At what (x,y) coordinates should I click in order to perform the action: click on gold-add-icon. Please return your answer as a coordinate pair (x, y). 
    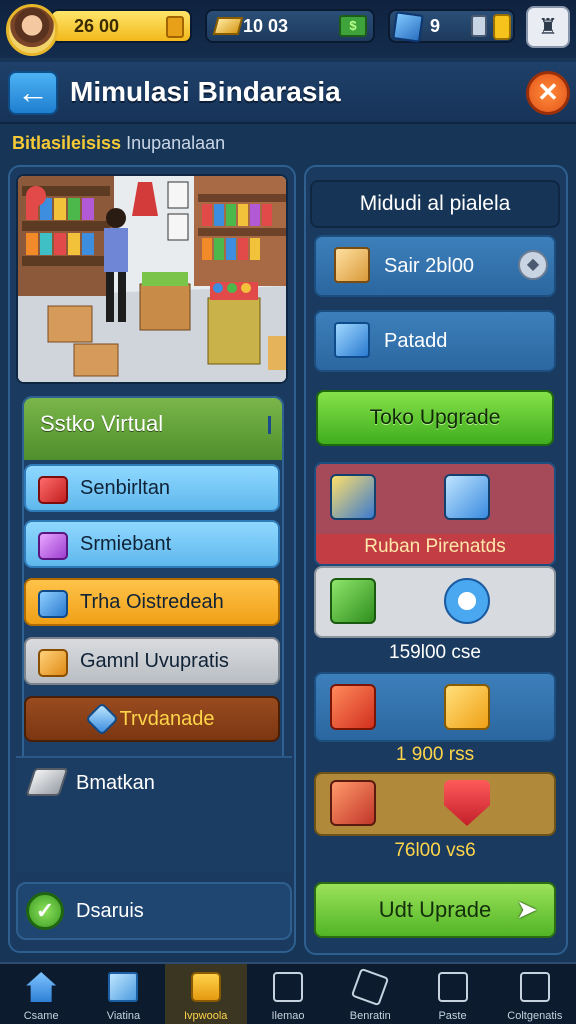
    Looking at the image, I should click on (175, 27).